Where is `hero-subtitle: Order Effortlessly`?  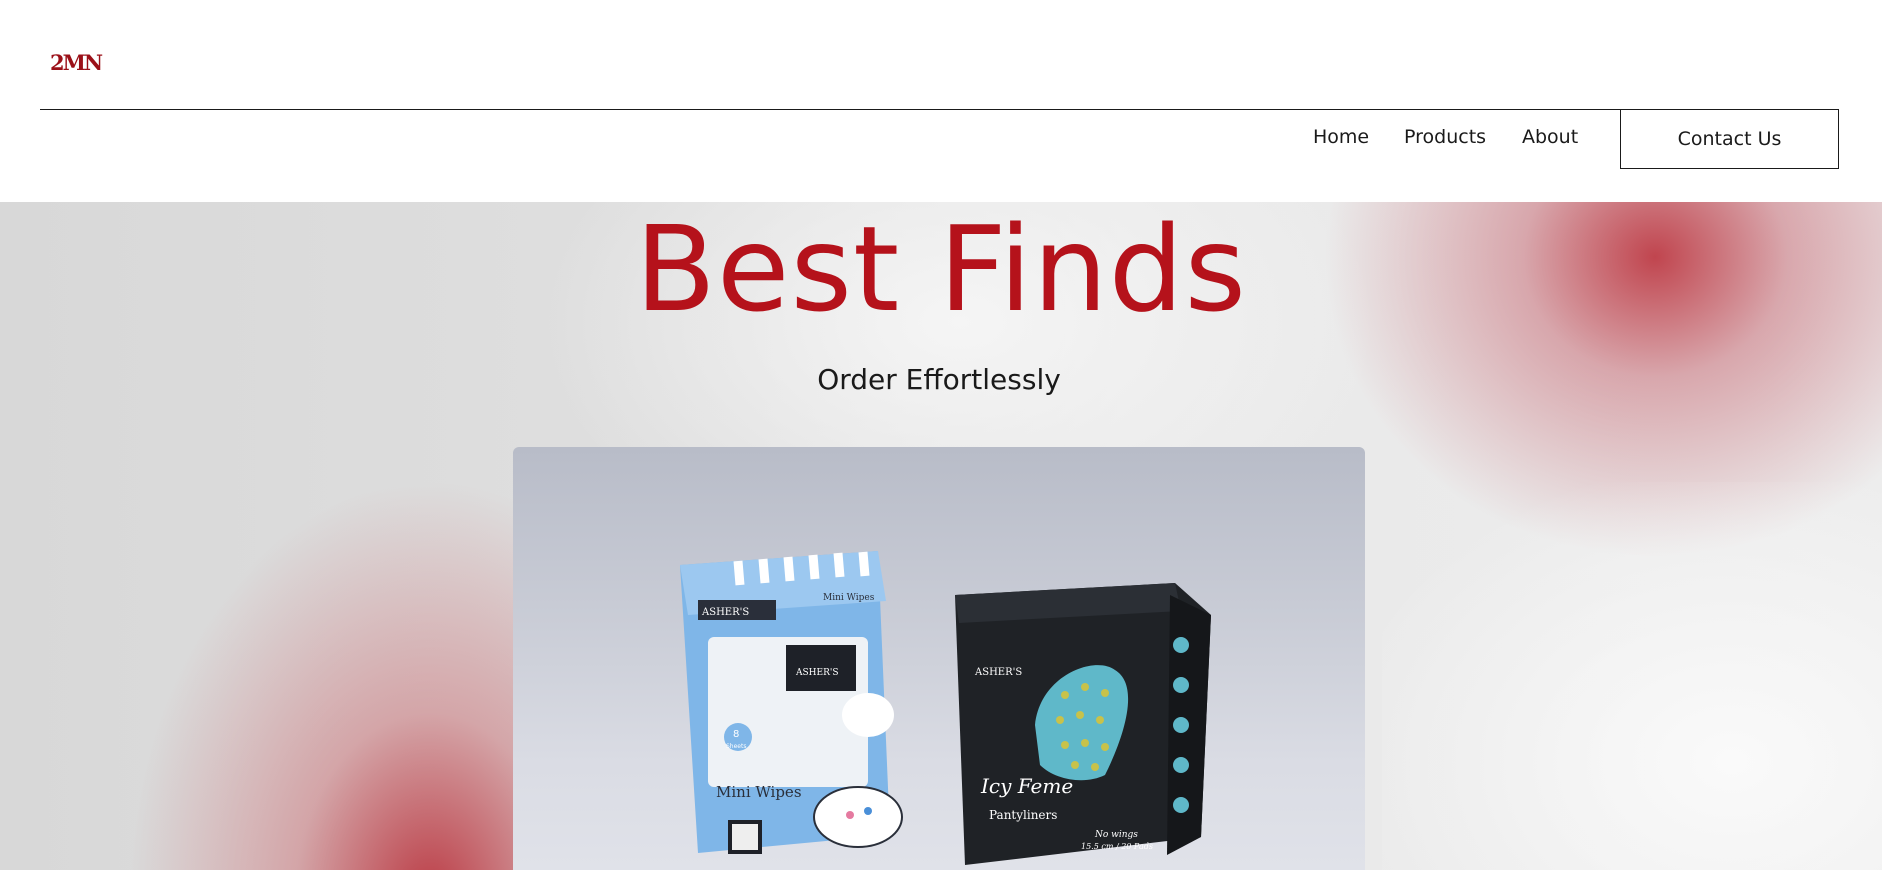 hero-subtitle: Order Effortlessly is located at coordinates (939, 379).